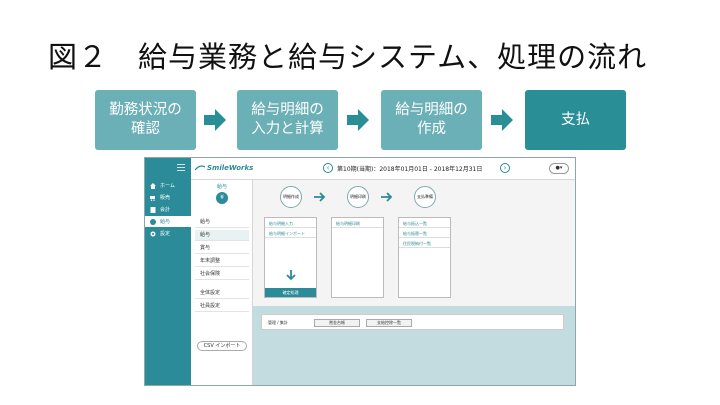 This screenshot has width=720, height=405. I want to click on sidebar-item-label: 給与, so click(165, 222).